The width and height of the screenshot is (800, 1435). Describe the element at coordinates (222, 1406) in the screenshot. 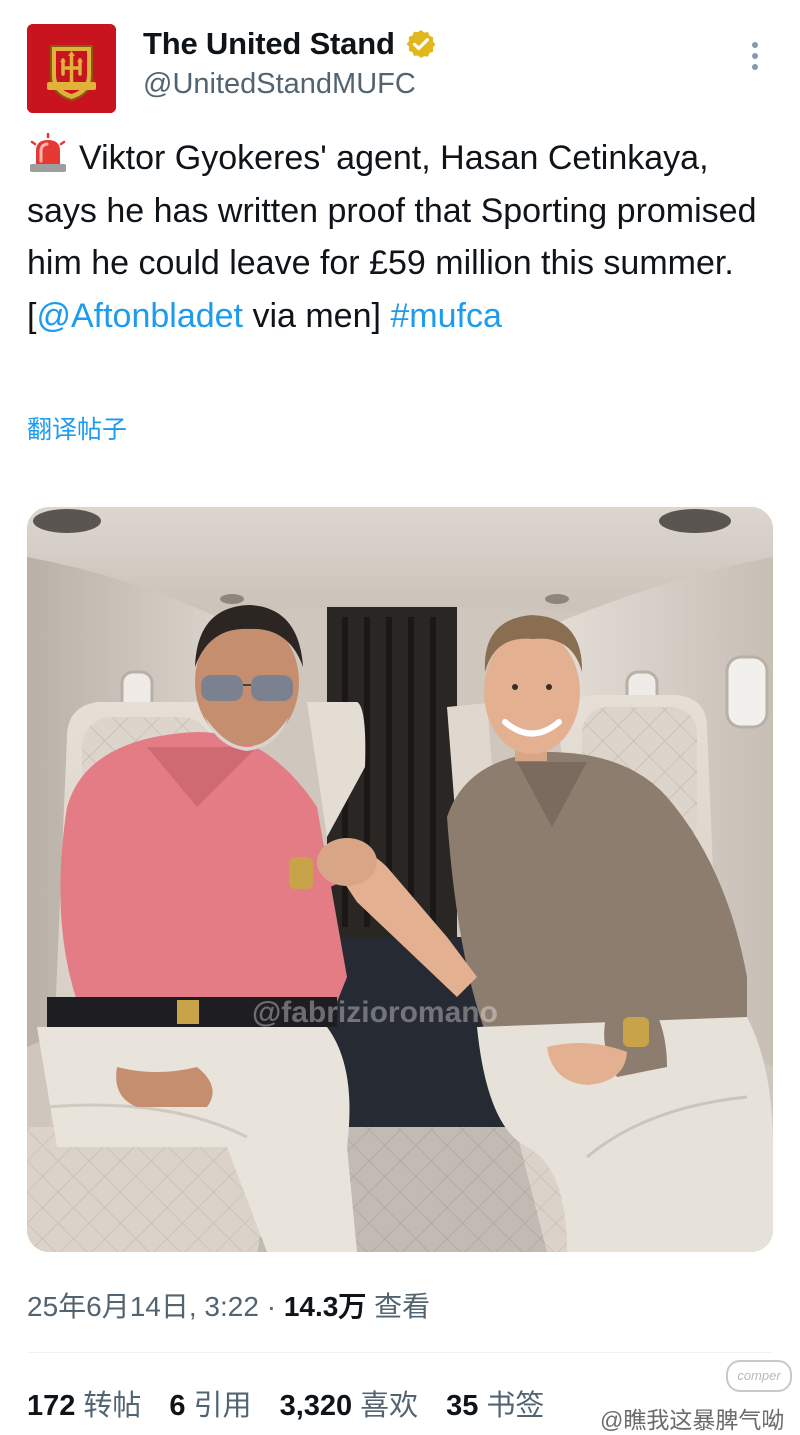

I see `quotes-label: 引用` at that location.